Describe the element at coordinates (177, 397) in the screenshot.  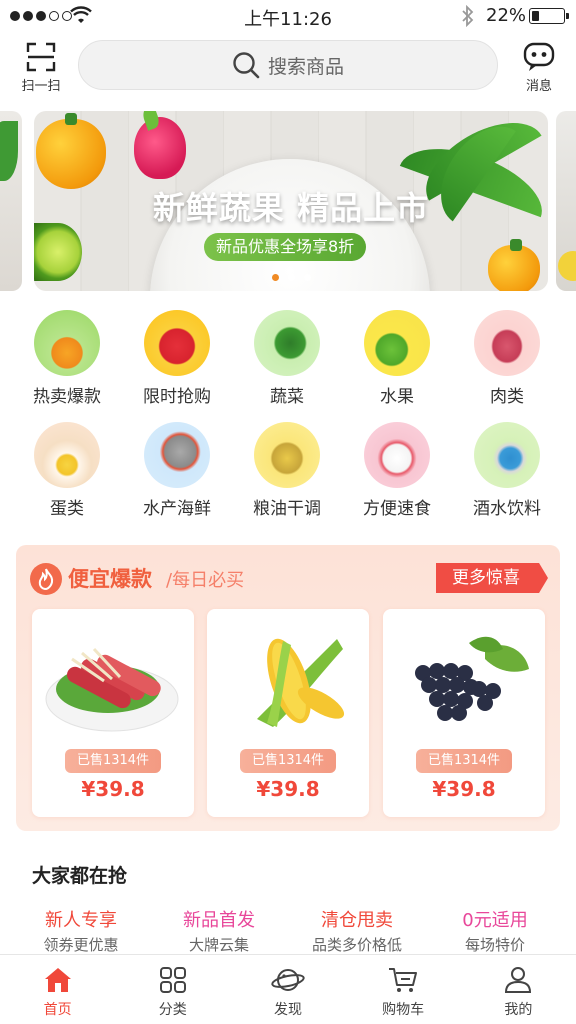
I see `category-label: 限时抢购` at that location.